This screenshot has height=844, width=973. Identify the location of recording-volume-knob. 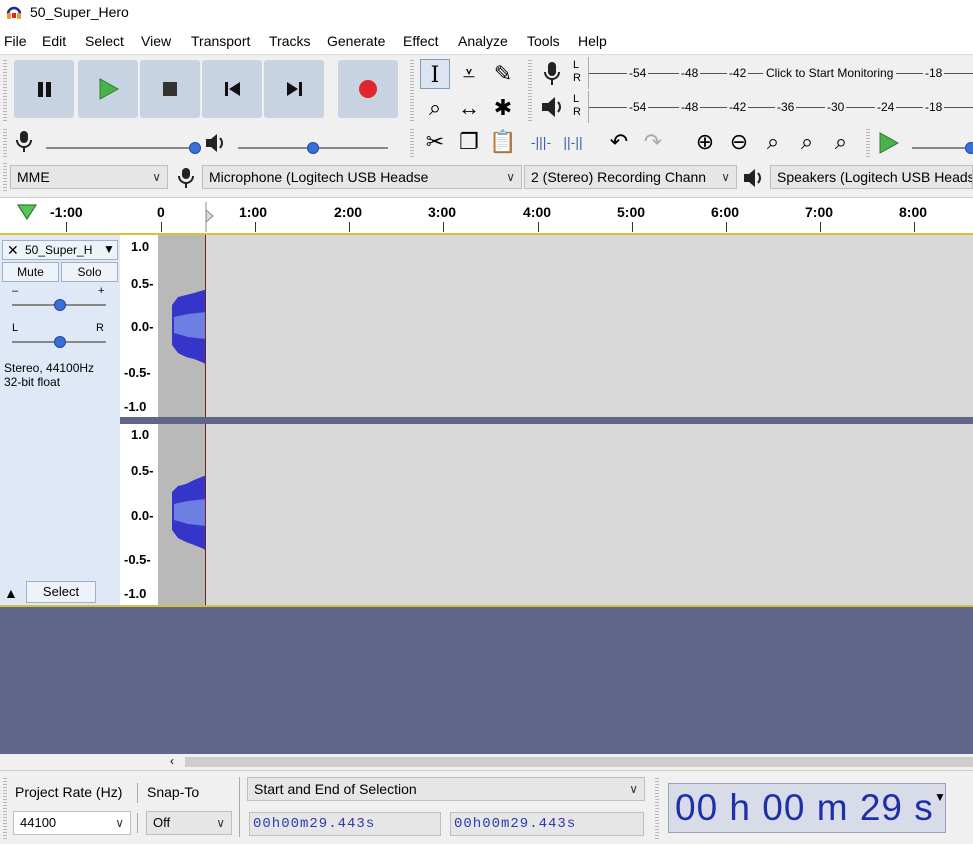
(195, 148).